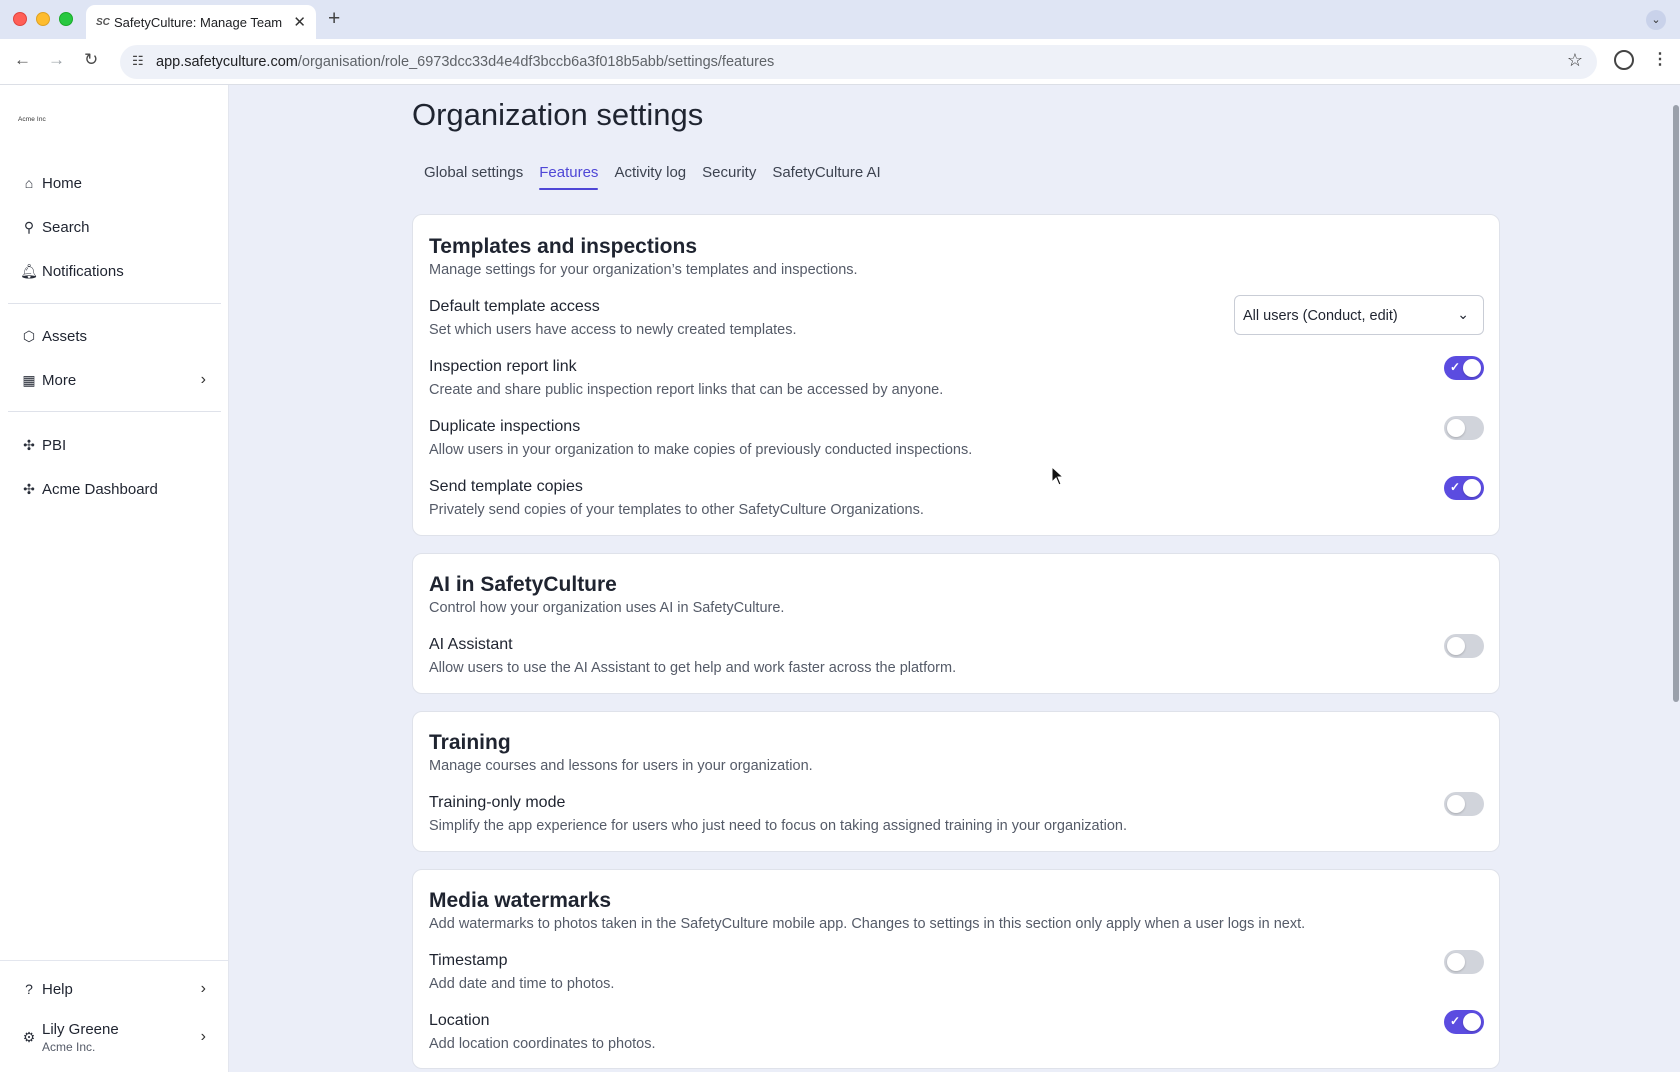 Image resolution: width=1680 pixels, height=1072 pixels. What do you see at coordinates (29, 226) in the screenshot?
I see `search-icon: ⚲` at bounding box center [29, 226].